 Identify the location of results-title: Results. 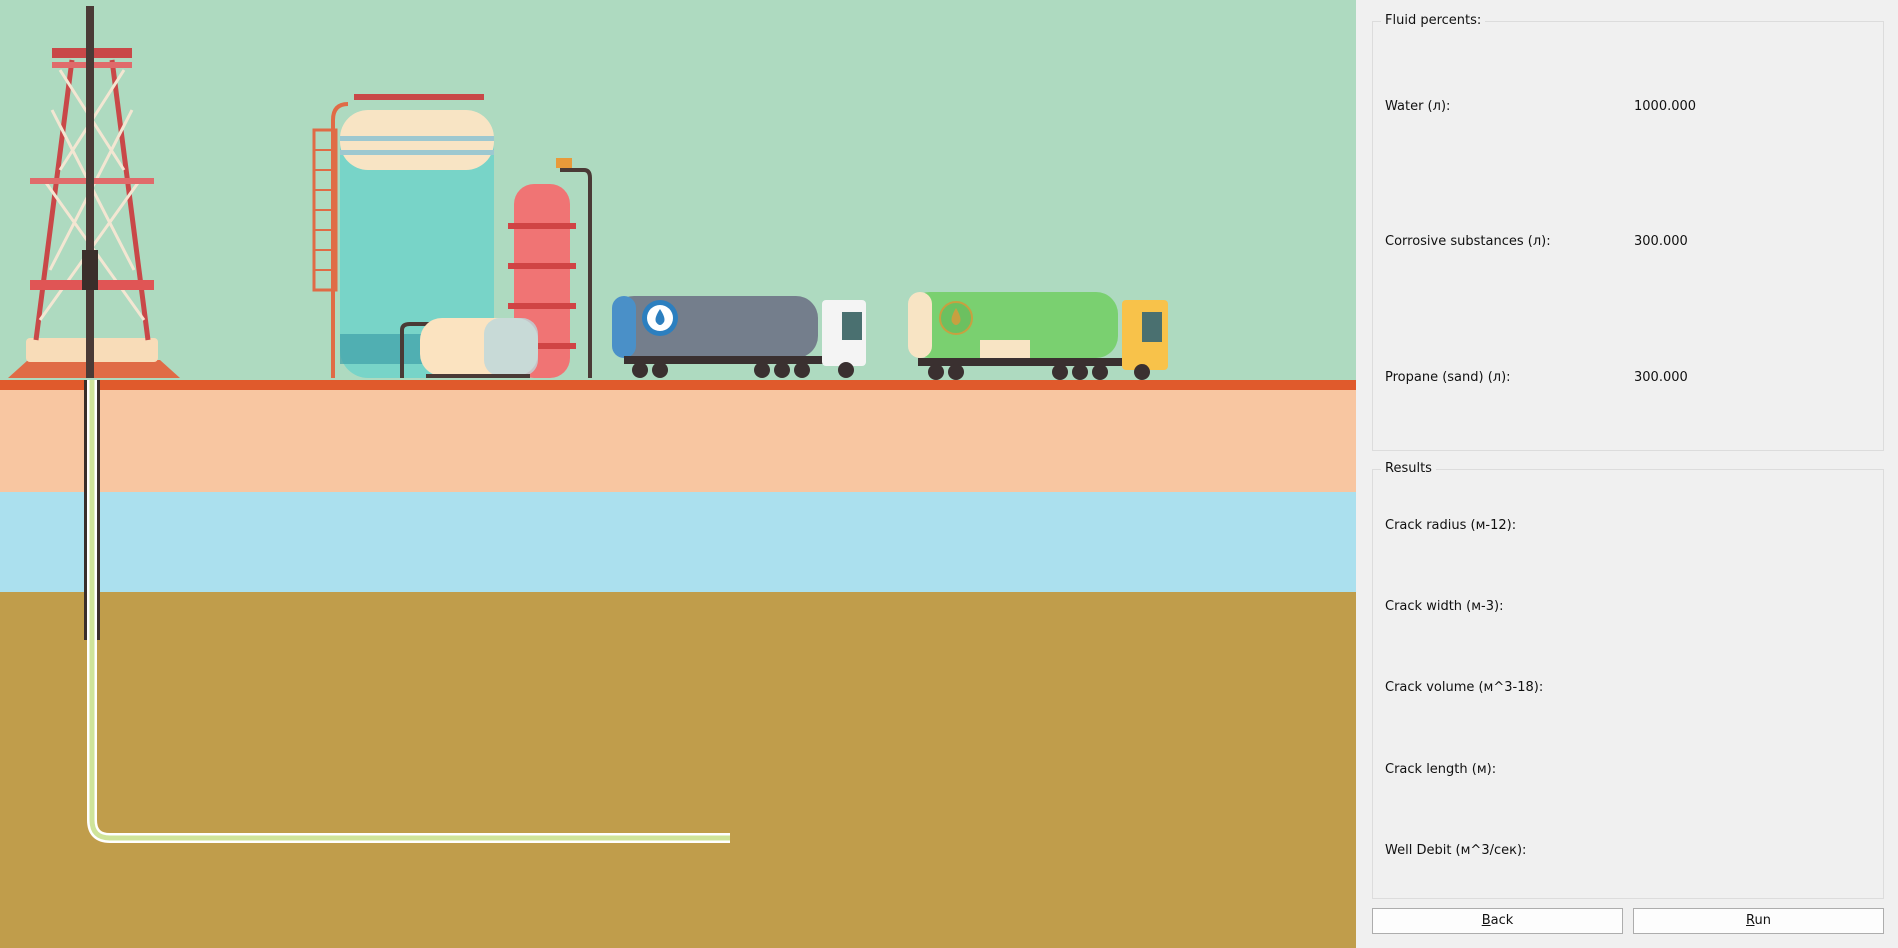
(1408, 469).